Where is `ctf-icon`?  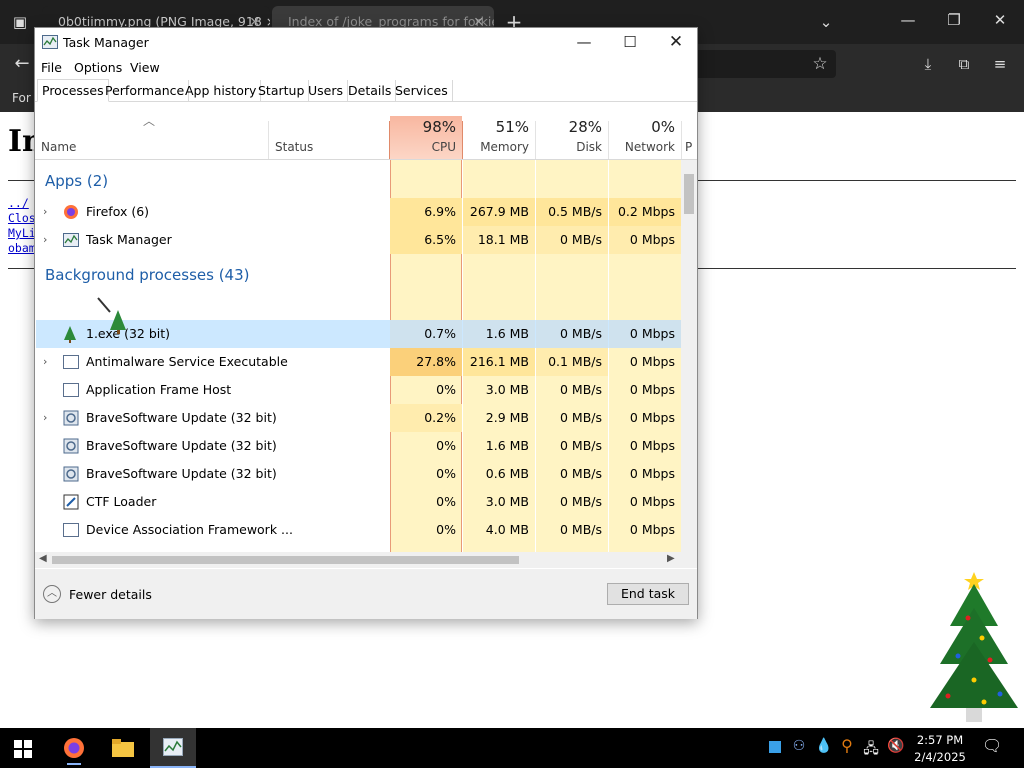 ctf-icon is located at coordinates (71, 502).